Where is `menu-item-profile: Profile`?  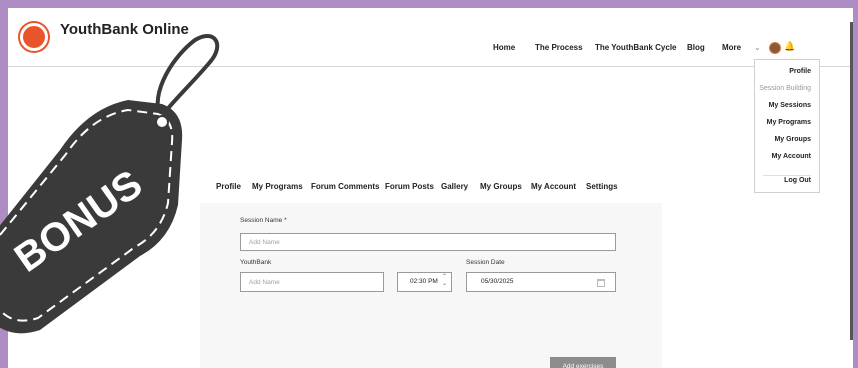
menu-item-profile: Profile is located at coordinates (800, 71).